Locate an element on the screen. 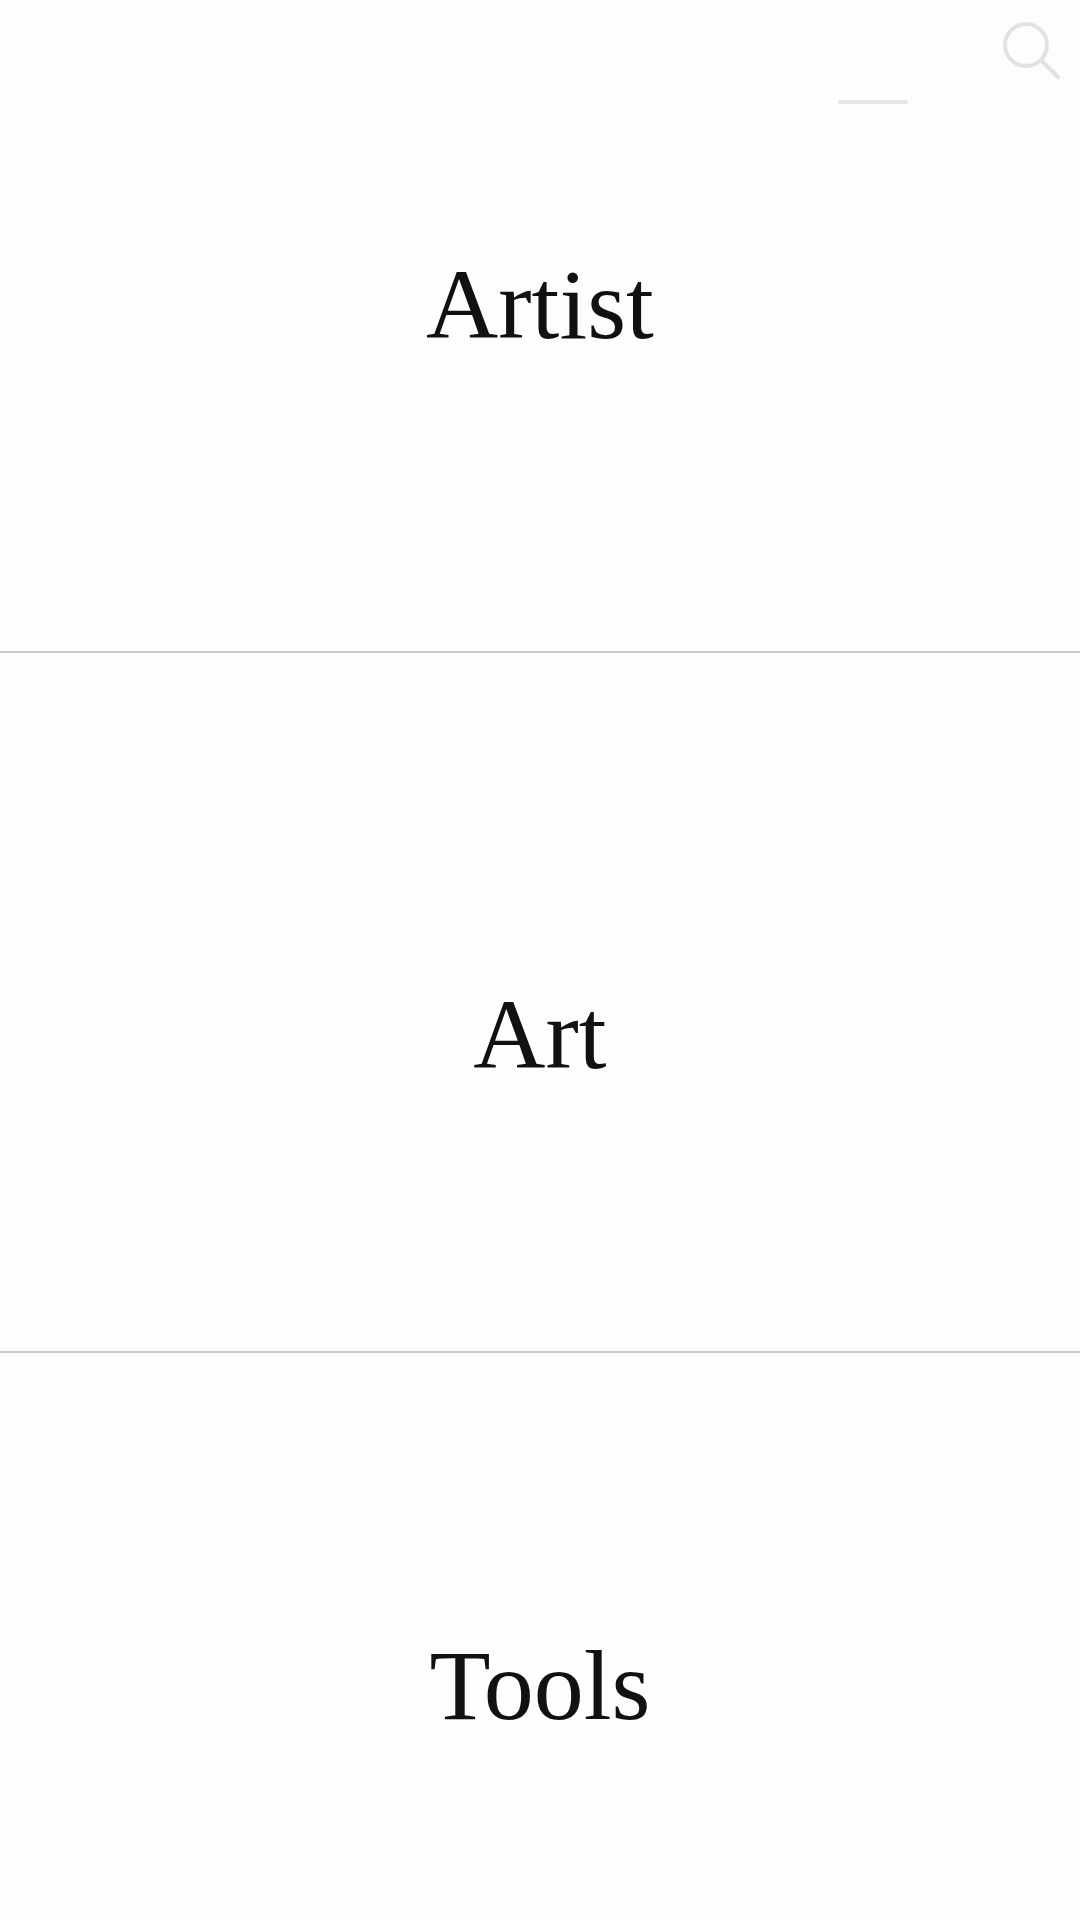 The width and height of the screenshot is (1080, 1920). search-icon is located at coordinates (1031, 50).